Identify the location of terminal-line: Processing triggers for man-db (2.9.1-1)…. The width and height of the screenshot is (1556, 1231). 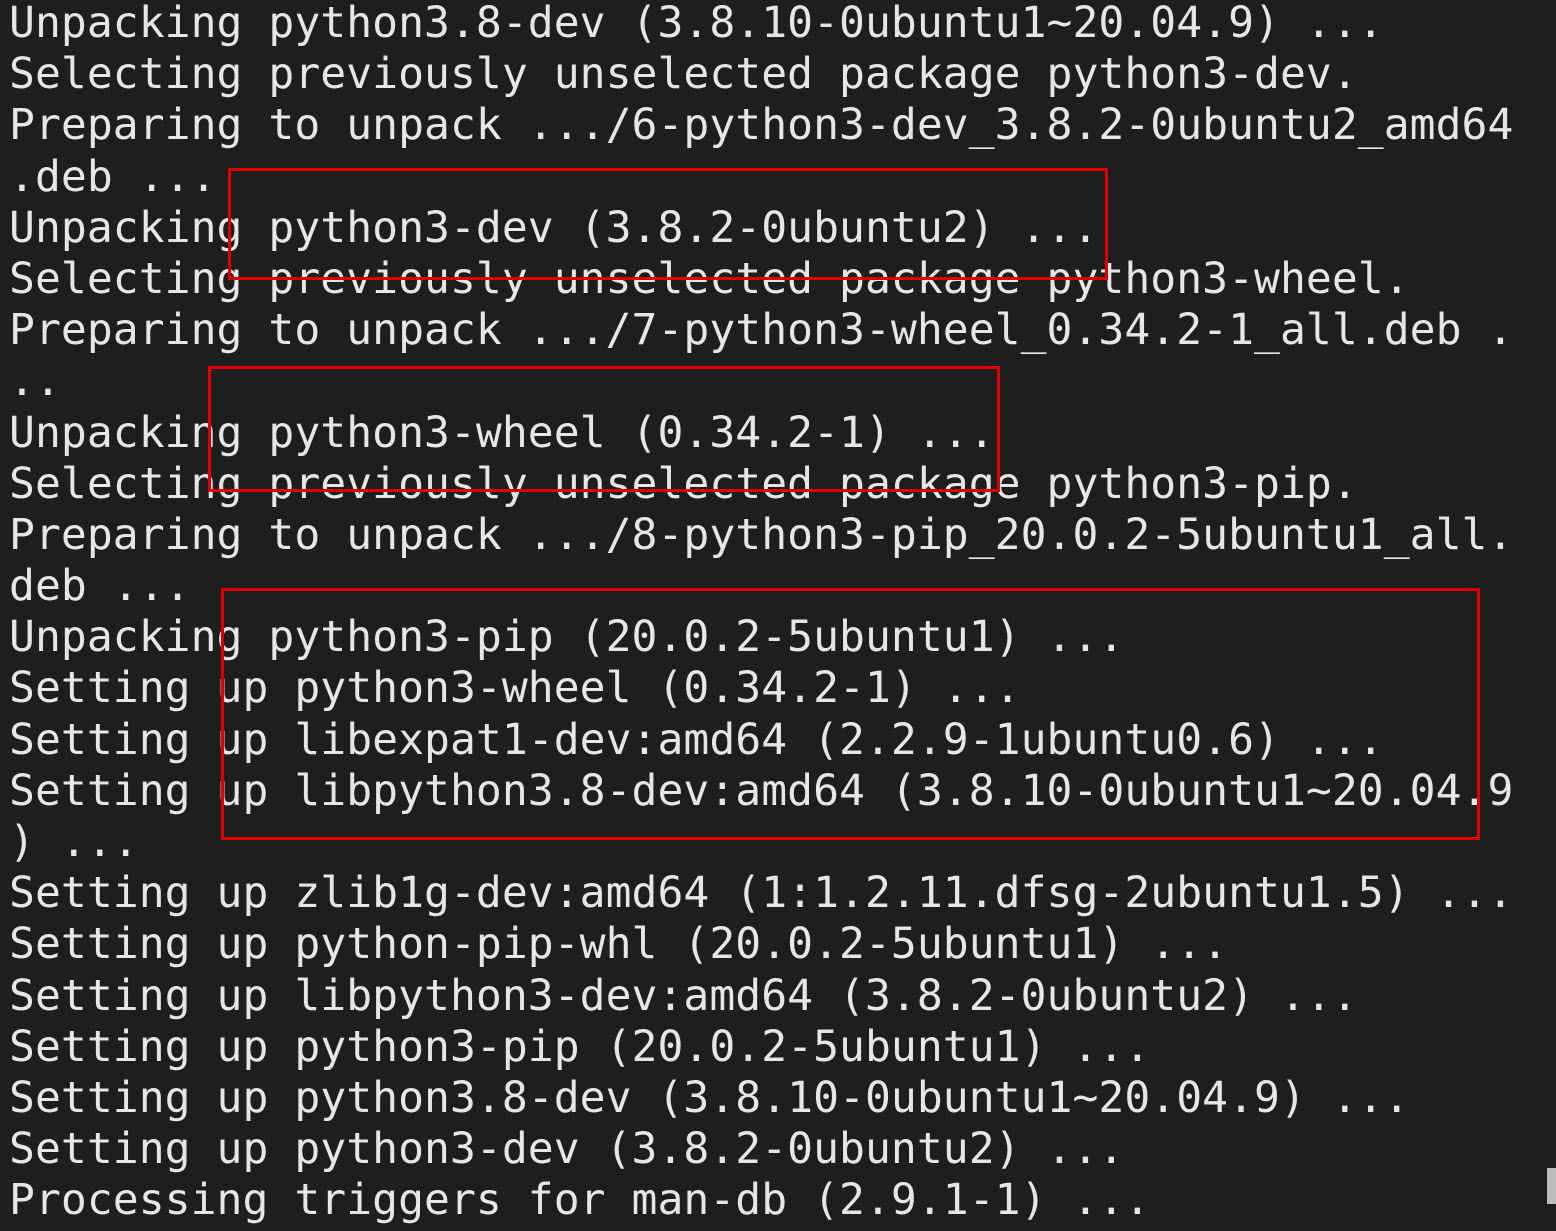
(580, 1200).